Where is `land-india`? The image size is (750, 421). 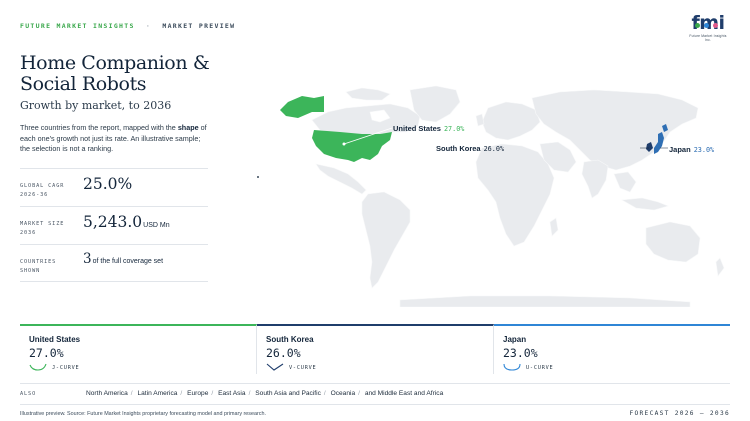 land-india is located at coordinates (595, 179).